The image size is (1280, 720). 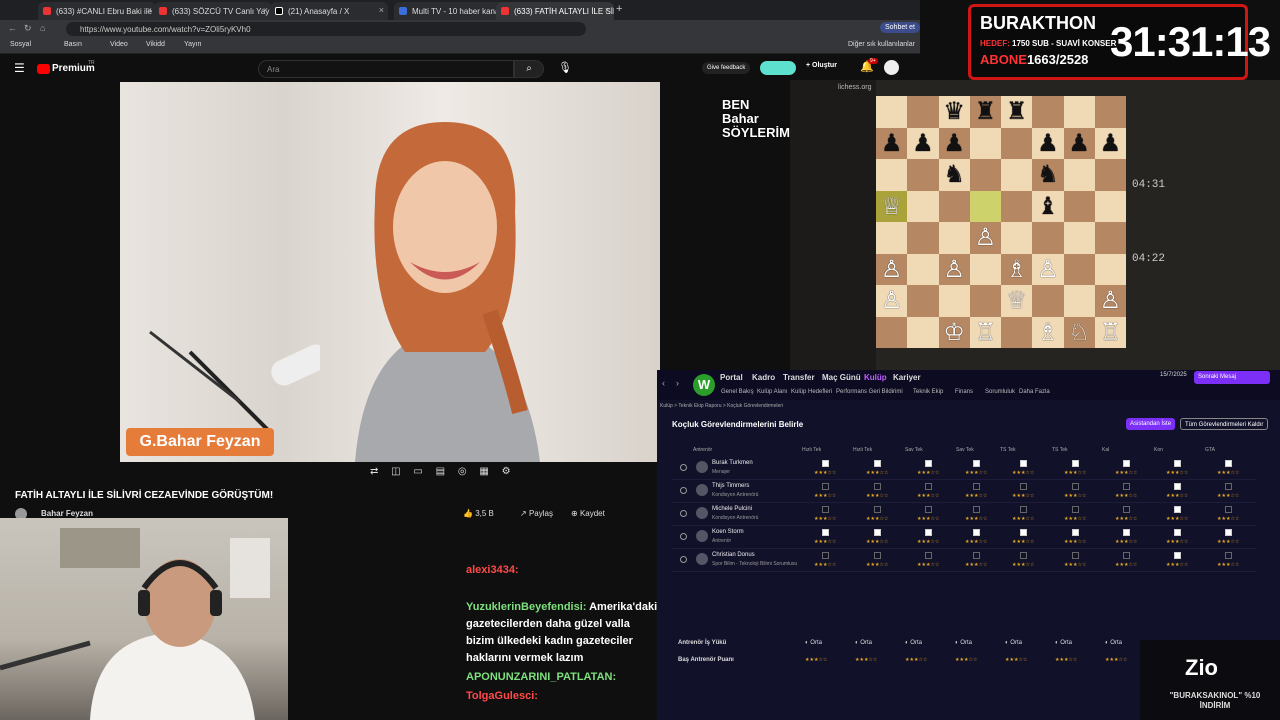 What do you see at coordinates (1105, 450) in the screenshot?
I see `column-header: Kal` at bounding box center [1105, 450].